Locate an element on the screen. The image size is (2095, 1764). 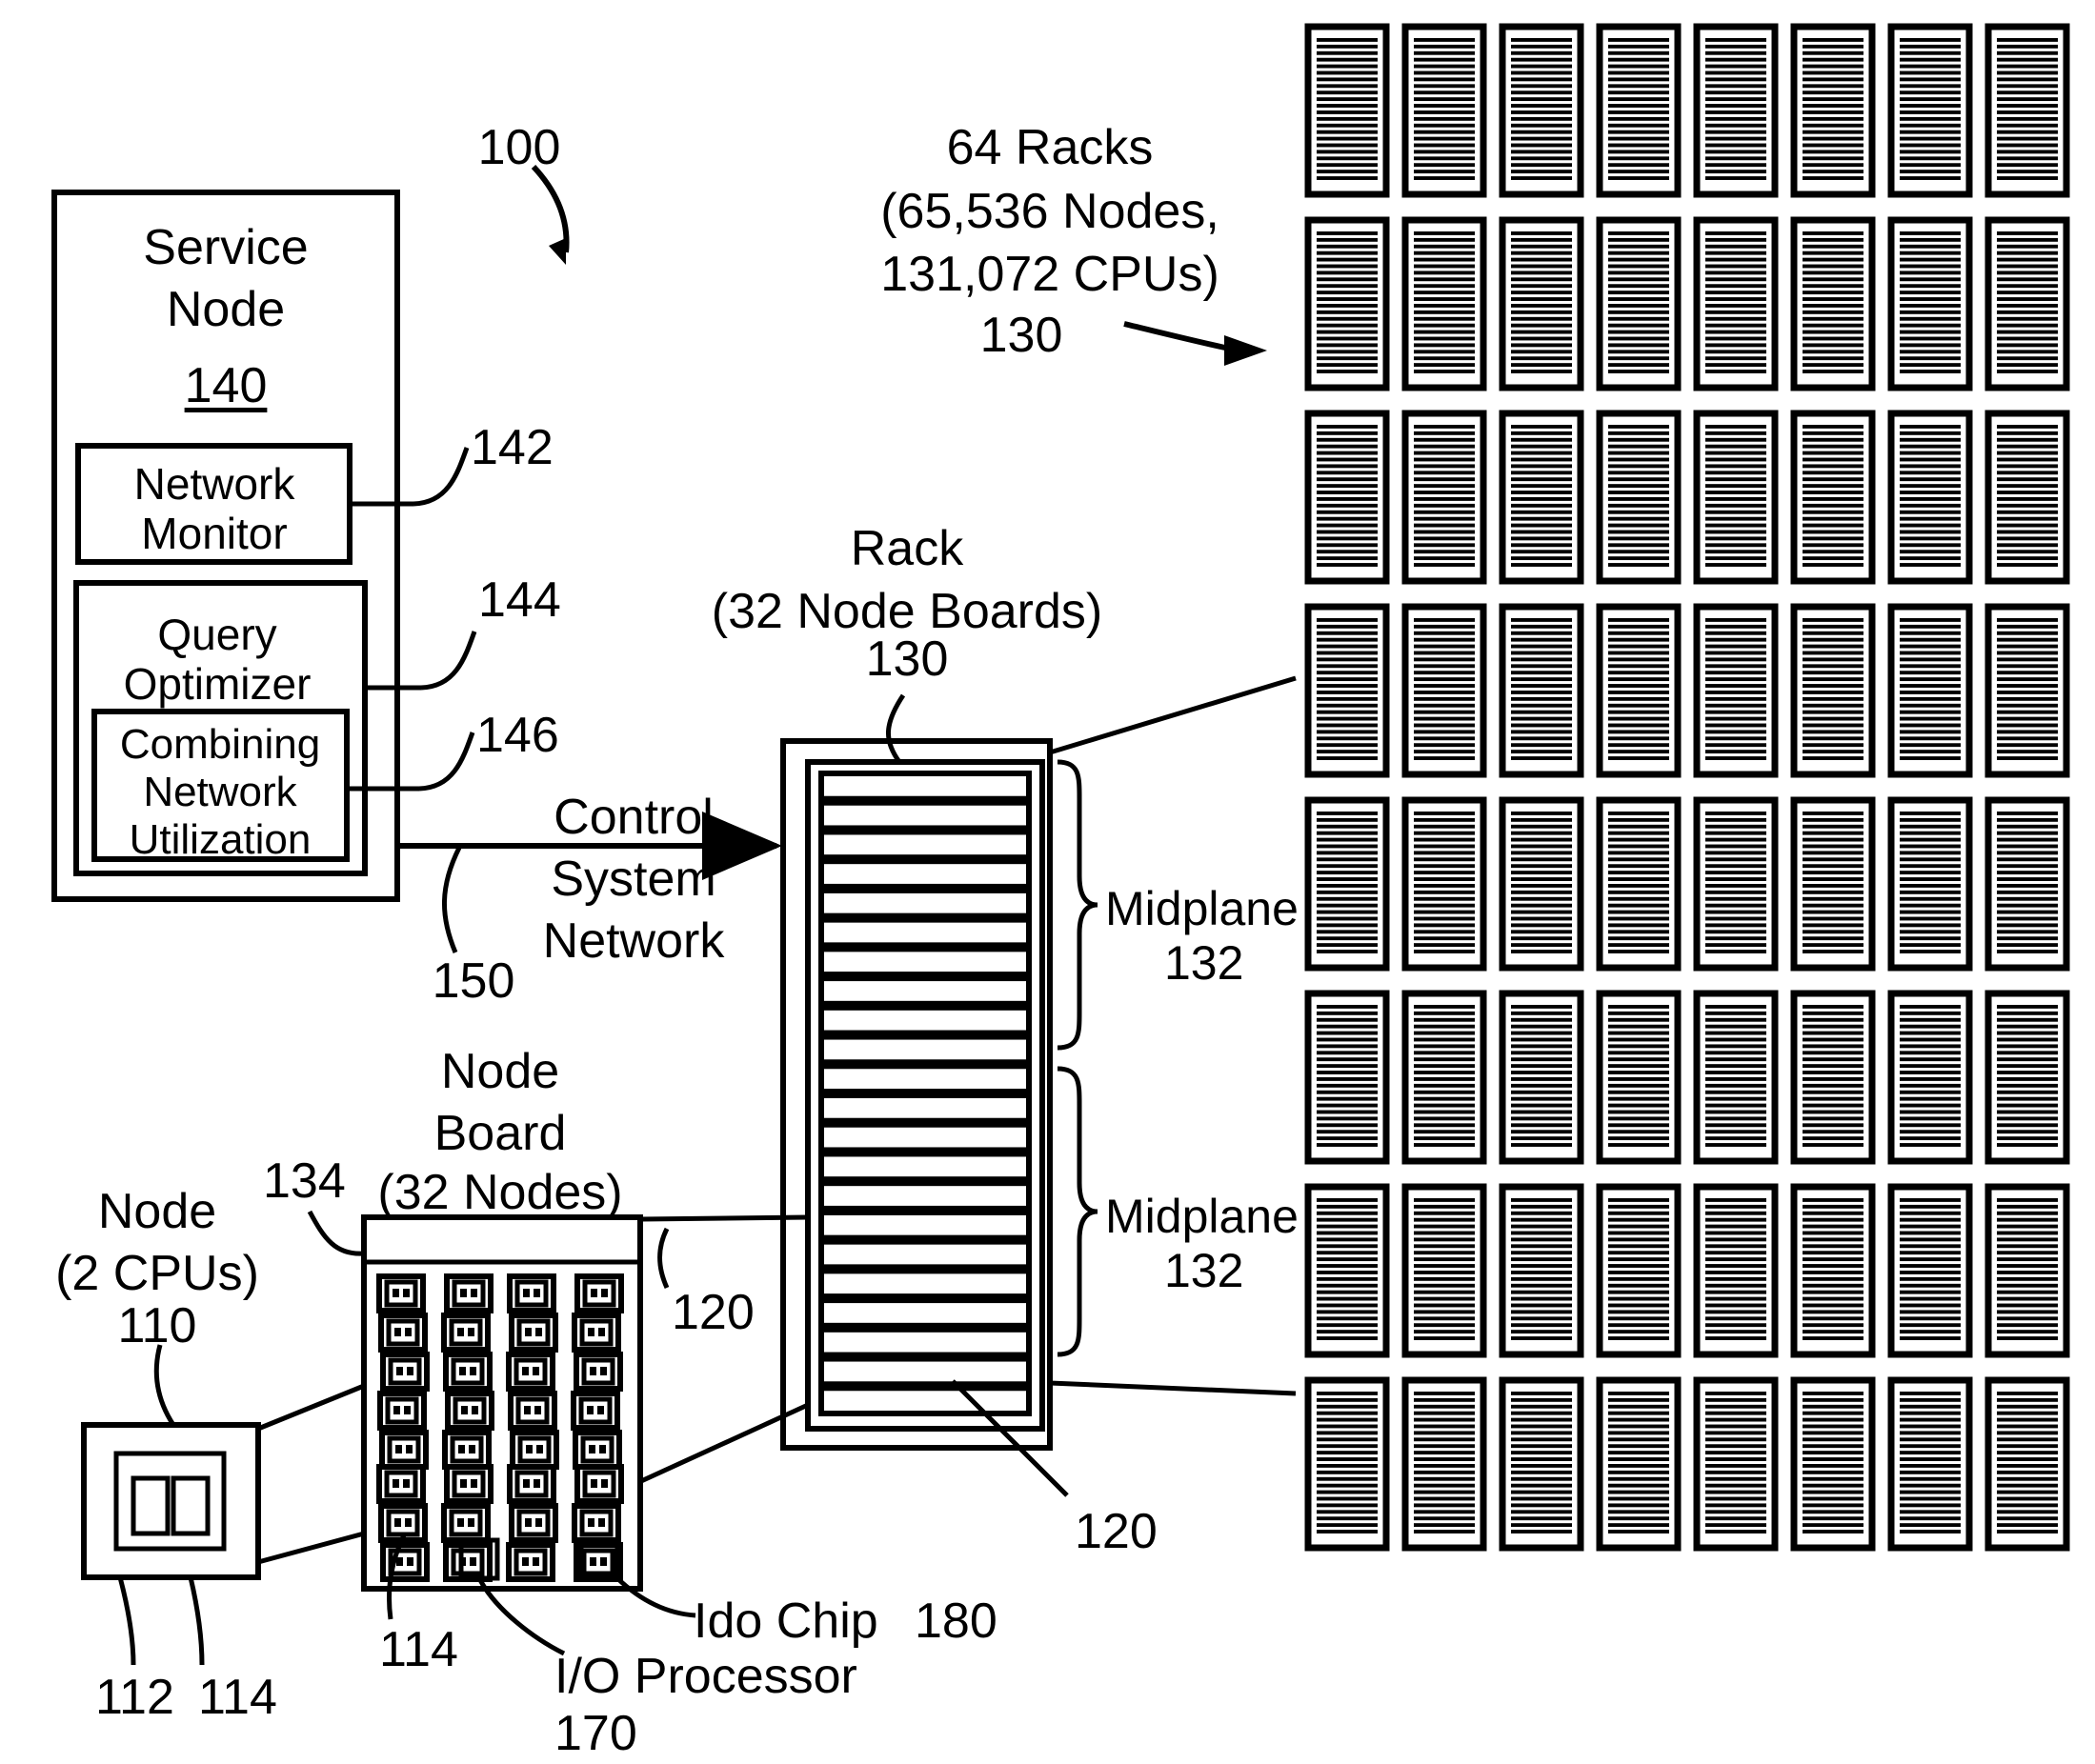
node-board-slot is located at coordinates (925, 845).